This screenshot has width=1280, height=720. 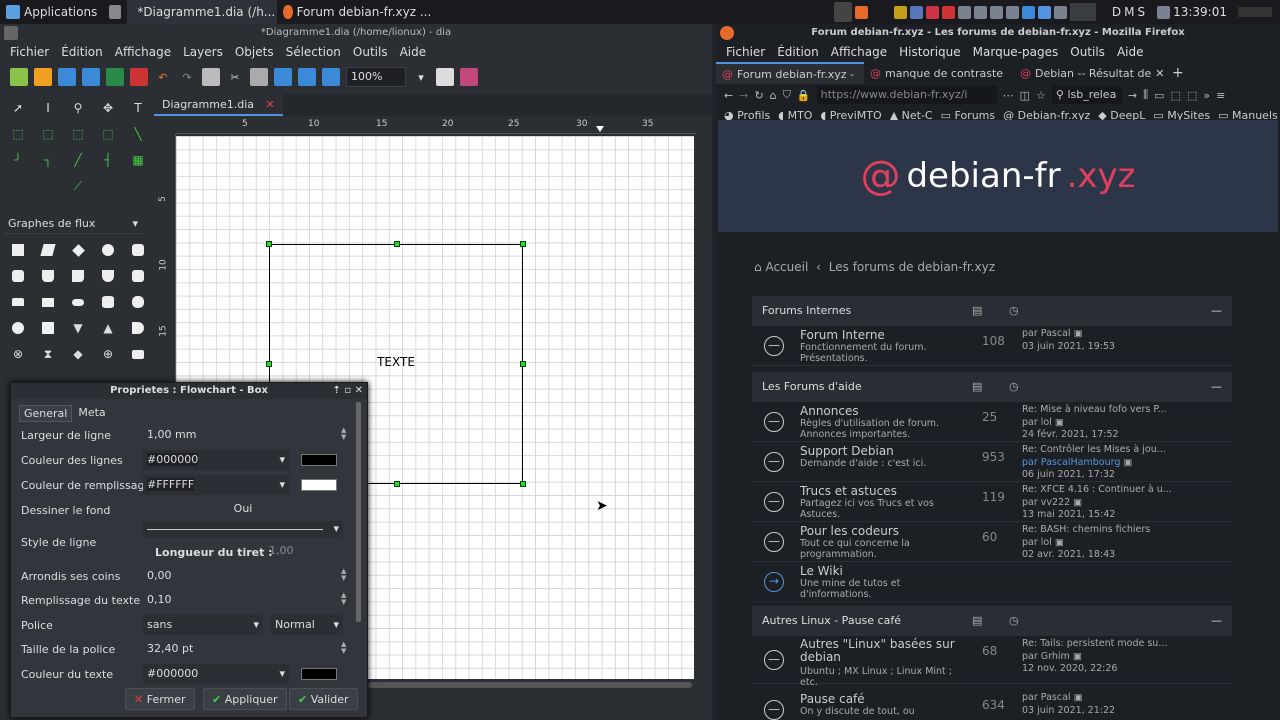 I want to click on forum-title: Forum Interne, so click(x=842, y=335).